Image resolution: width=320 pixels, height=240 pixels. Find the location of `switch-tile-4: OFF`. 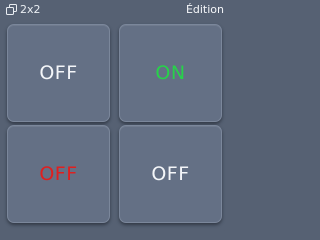

switch-tile-4: OFF is located at coordinates (170, 174).